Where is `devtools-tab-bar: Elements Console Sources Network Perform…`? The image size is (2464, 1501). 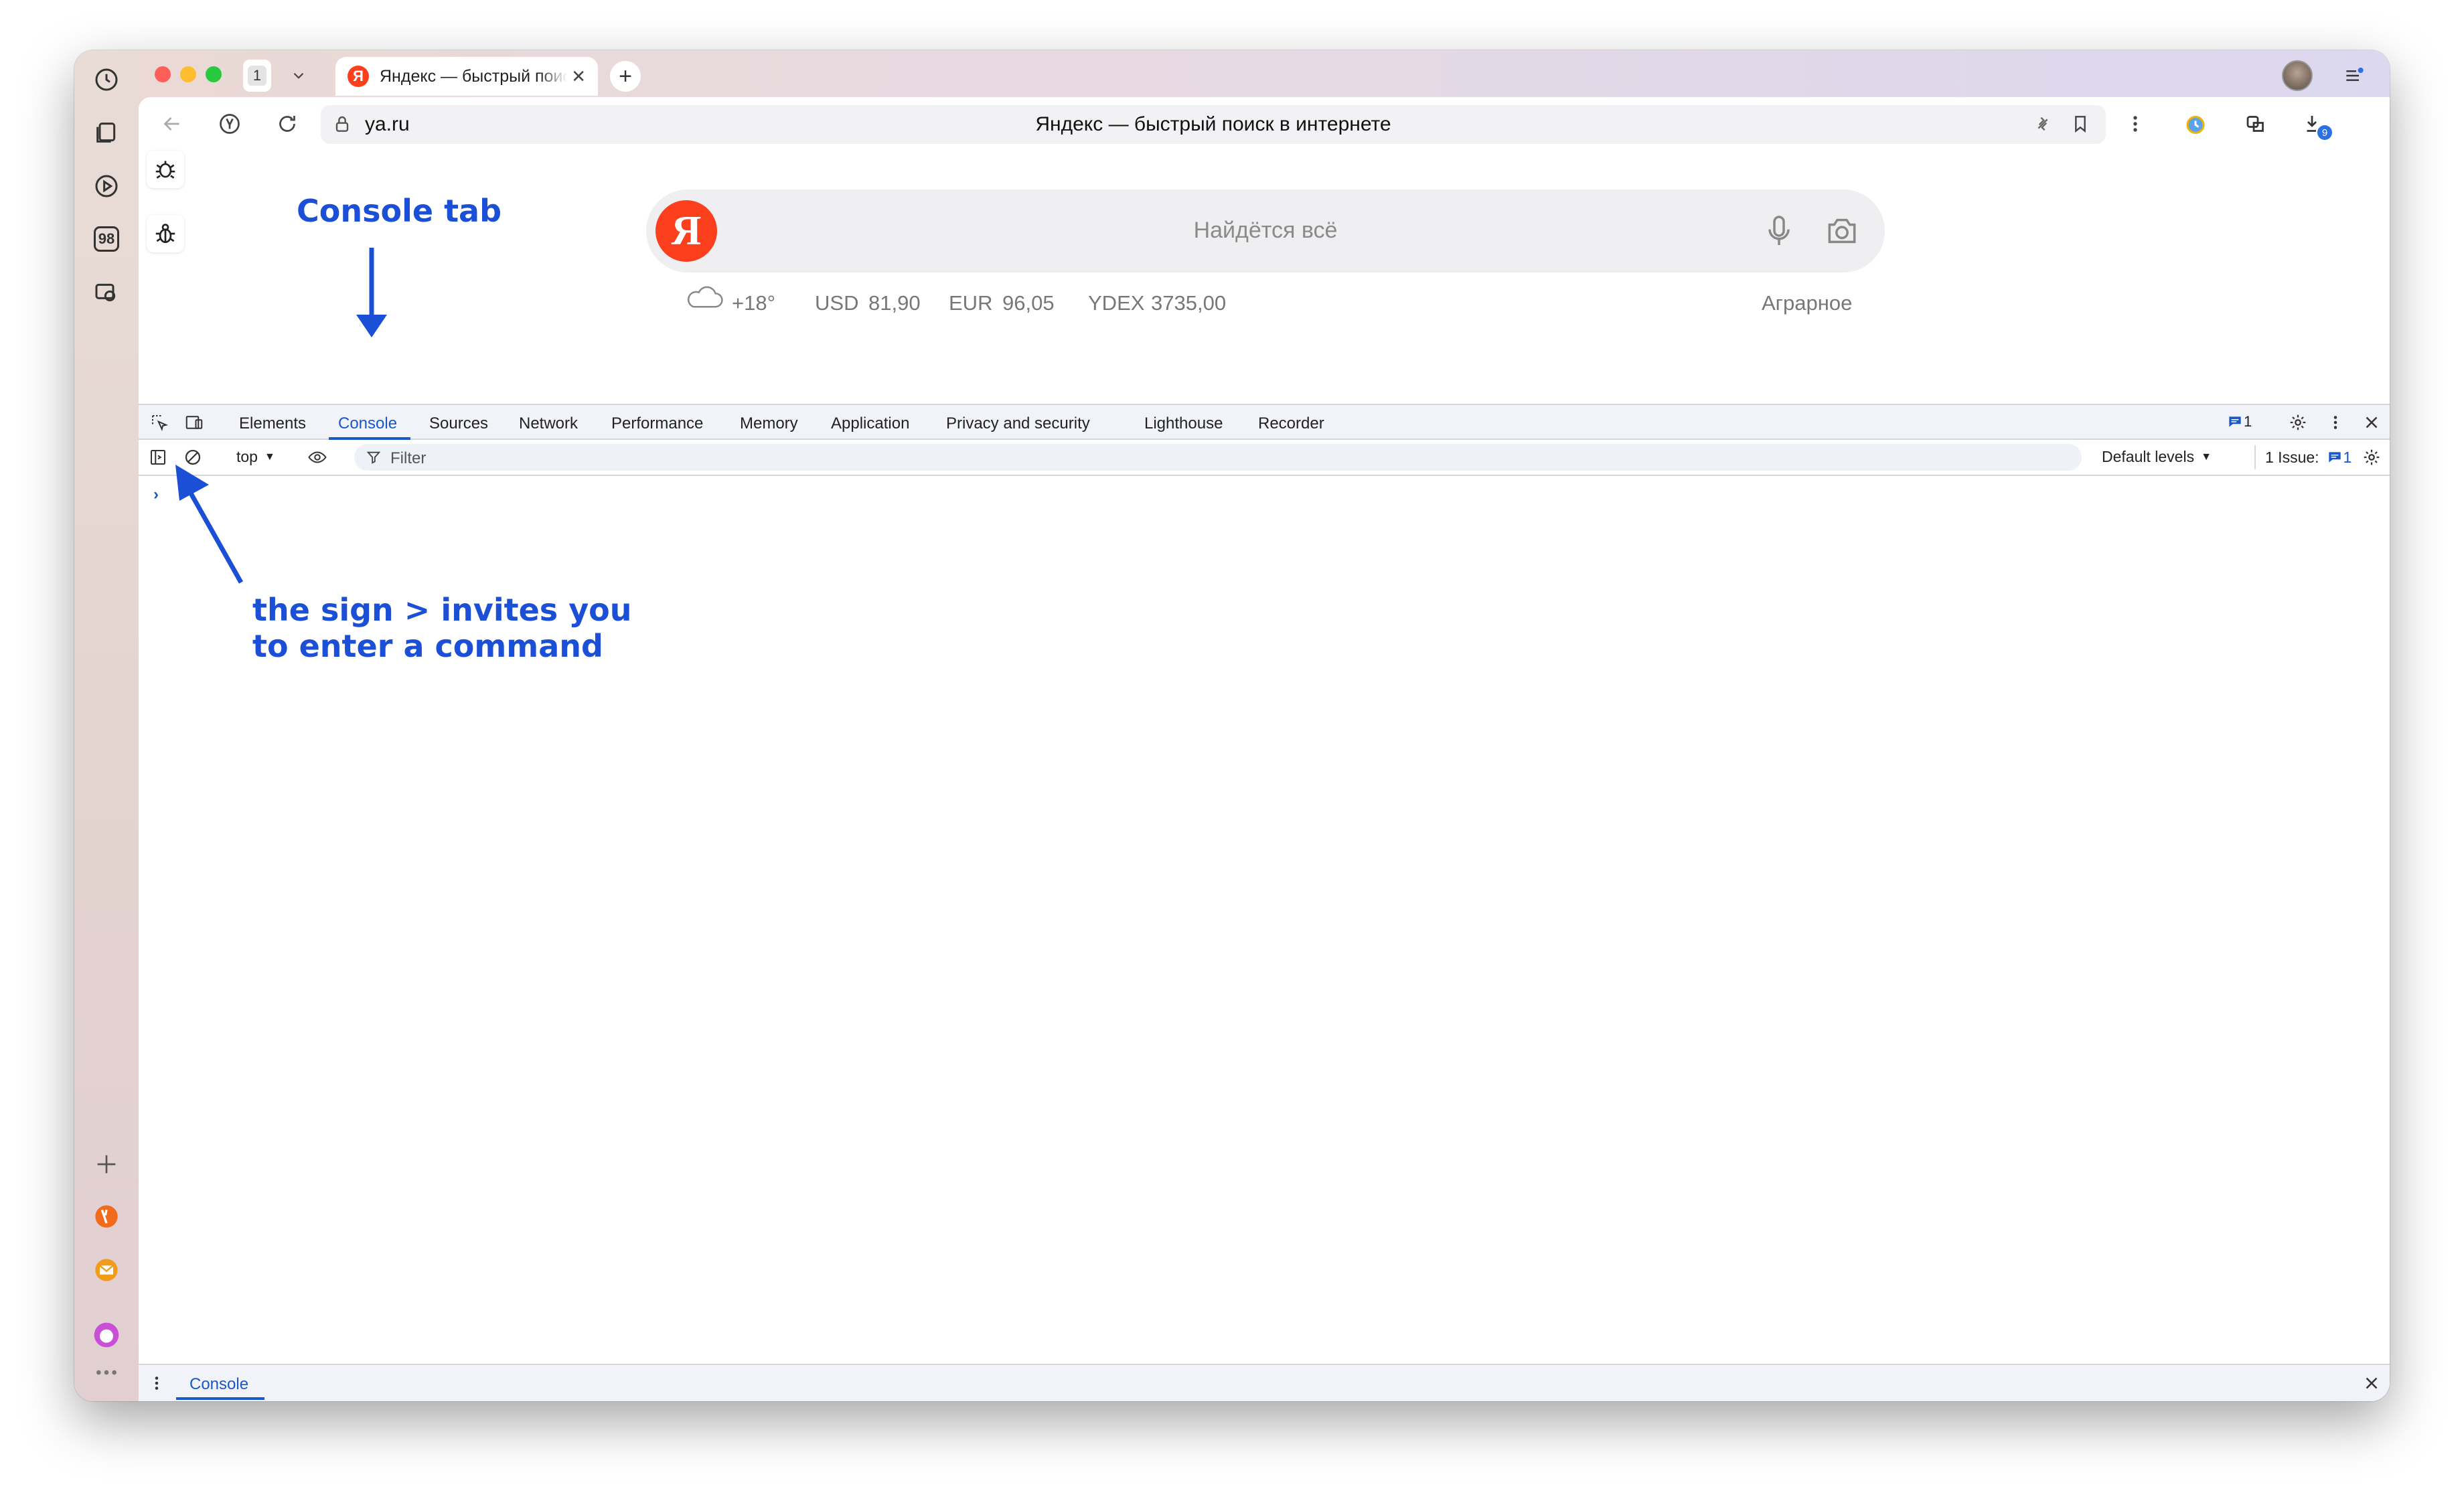
devtools-tab-bar: Elements Console Sources Network Perform… is located at coordinates (1264, 422).